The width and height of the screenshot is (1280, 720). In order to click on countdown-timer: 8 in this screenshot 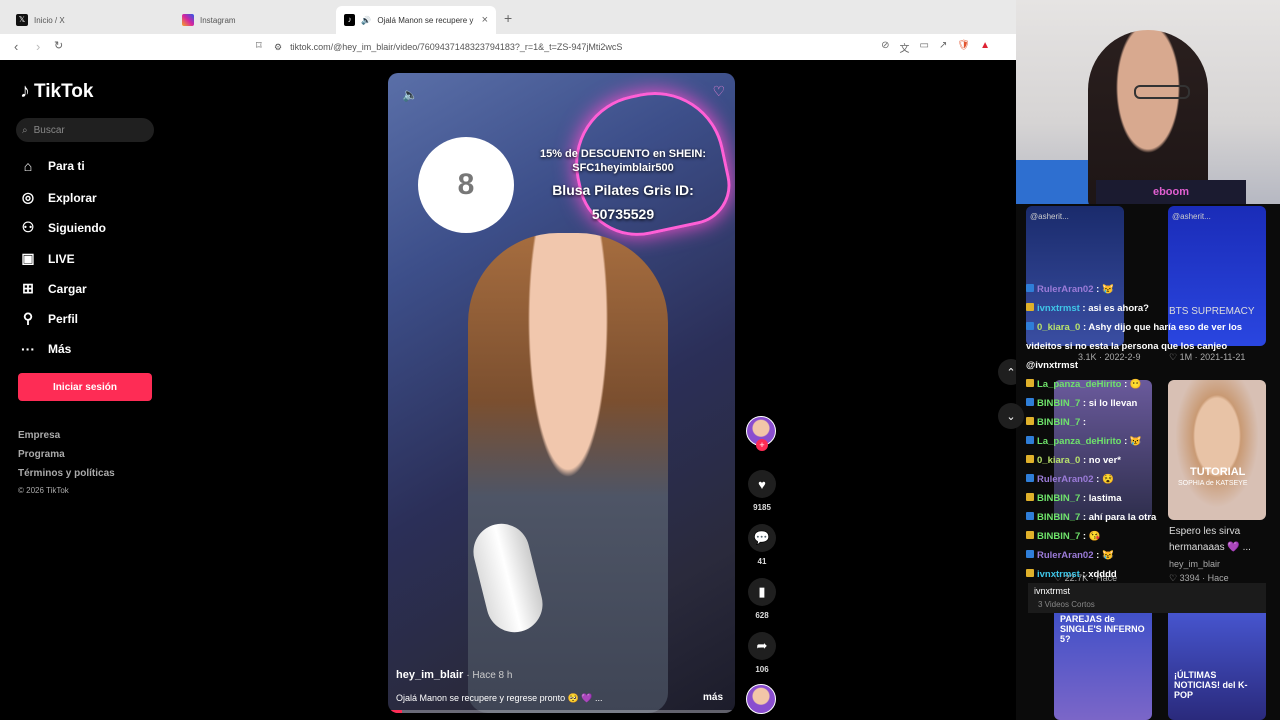, I will do `click(466, 185)`.